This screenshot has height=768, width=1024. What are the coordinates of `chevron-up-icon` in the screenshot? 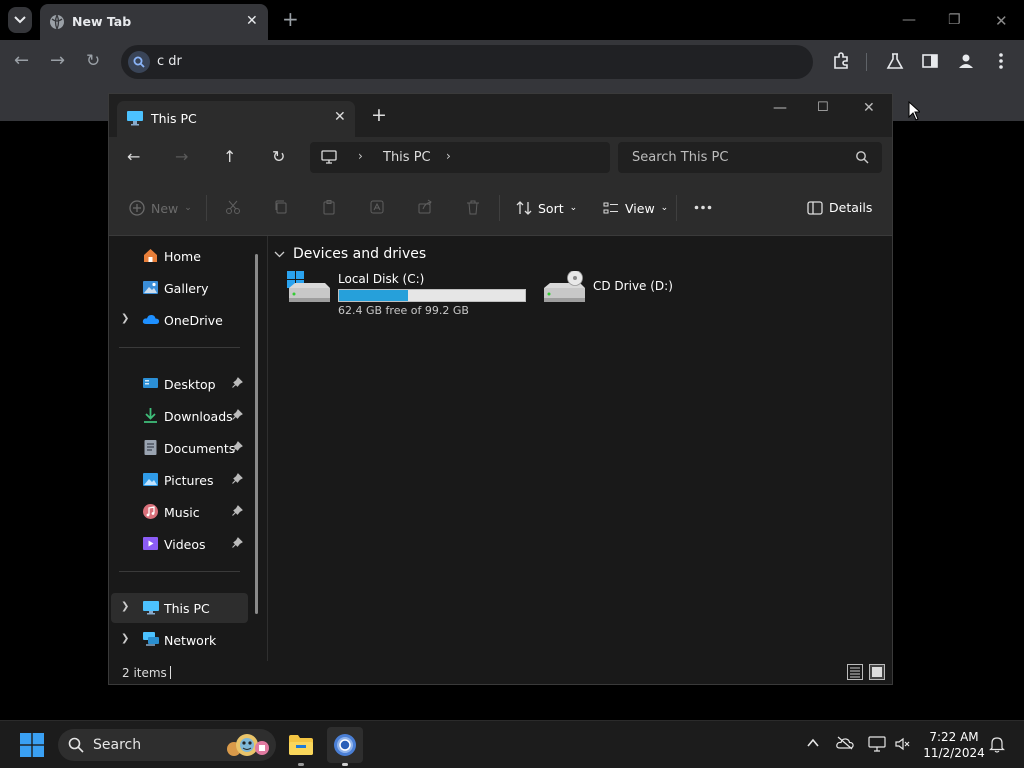 It's located at (813, 743).